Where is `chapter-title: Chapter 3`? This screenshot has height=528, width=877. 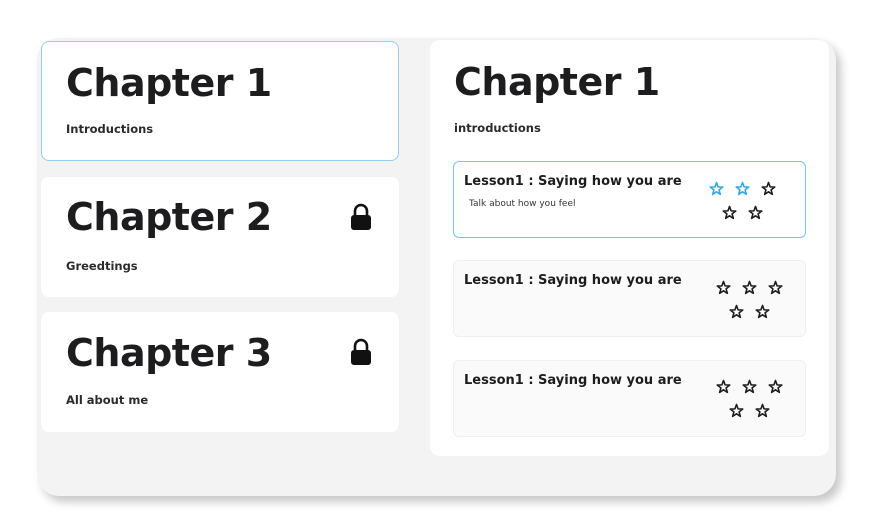
chapter-title: Chapter 3 is located at coordinates (169, 353).